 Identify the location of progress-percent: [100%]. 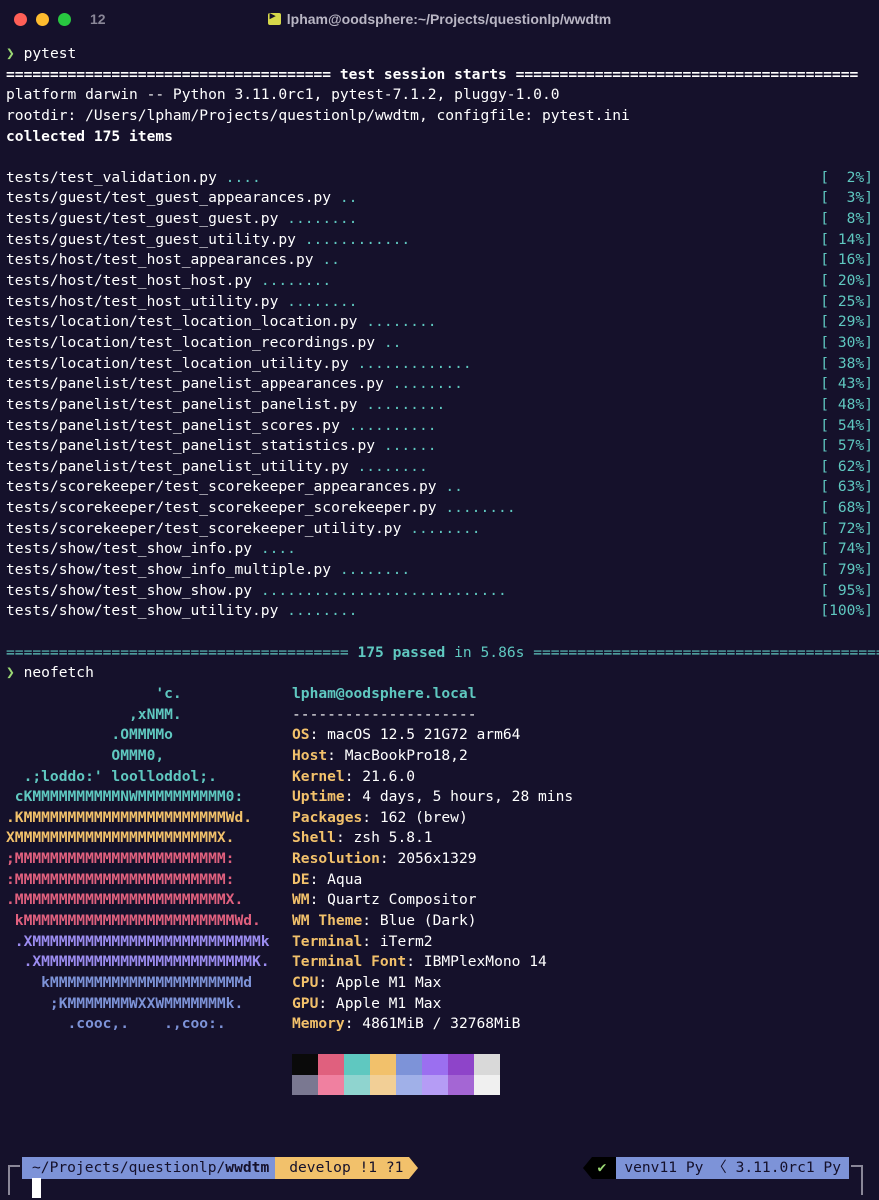
(846, 611).